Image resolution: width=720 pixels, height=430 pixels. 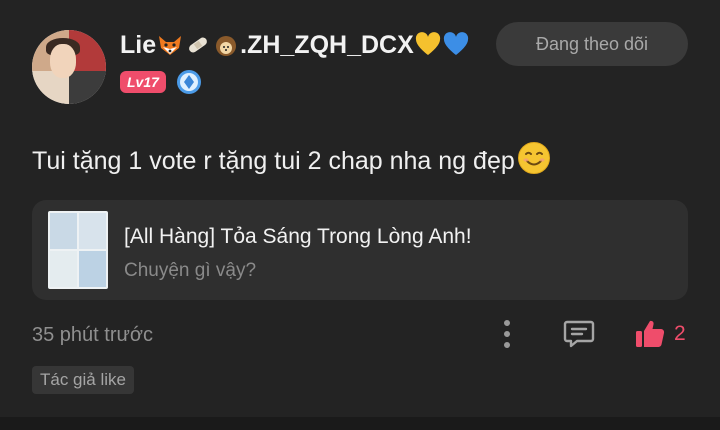 What do you see at coordinates (226, 45) in the screenshot?
I see `hedgehog-icon` at bounding box center [226, 45].